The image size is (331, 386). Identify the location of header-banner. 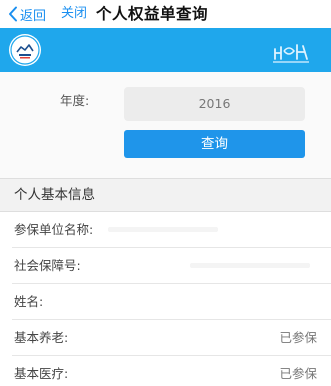
(165, 50).